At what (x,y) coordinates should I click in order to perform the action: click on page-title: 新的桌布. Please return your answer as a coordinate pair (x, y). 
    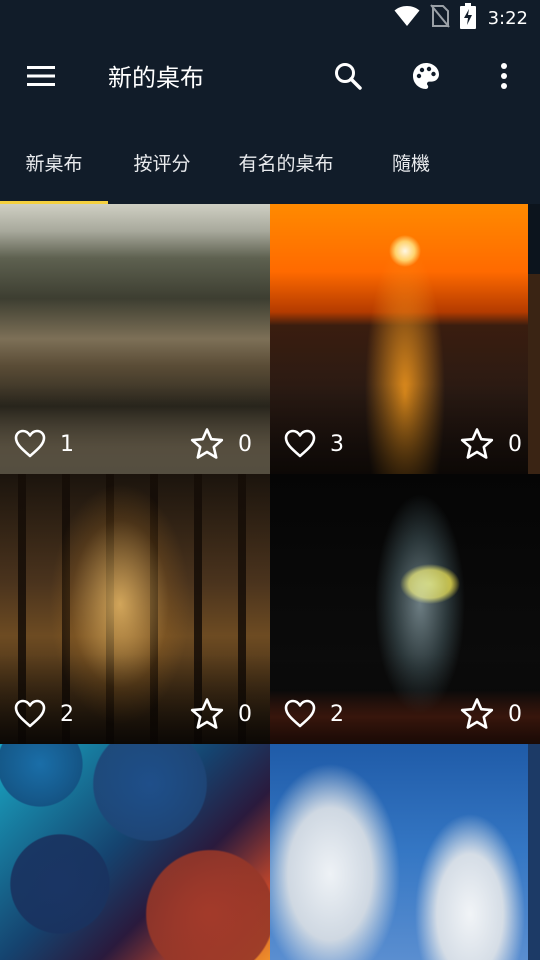
    Looking at the image, I should click on (156, 78).